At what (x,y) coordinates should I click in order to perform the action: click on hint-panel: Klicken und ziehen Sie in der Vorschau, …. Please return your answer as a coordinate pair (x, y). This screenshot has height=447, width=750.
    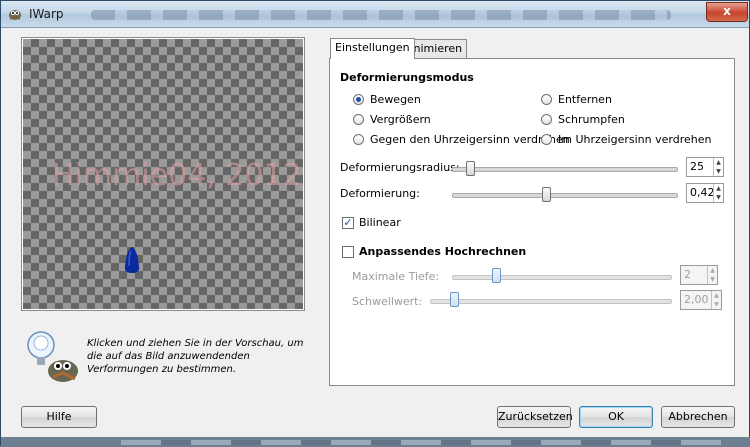
    Looking at the image, I should click on (175, 359).